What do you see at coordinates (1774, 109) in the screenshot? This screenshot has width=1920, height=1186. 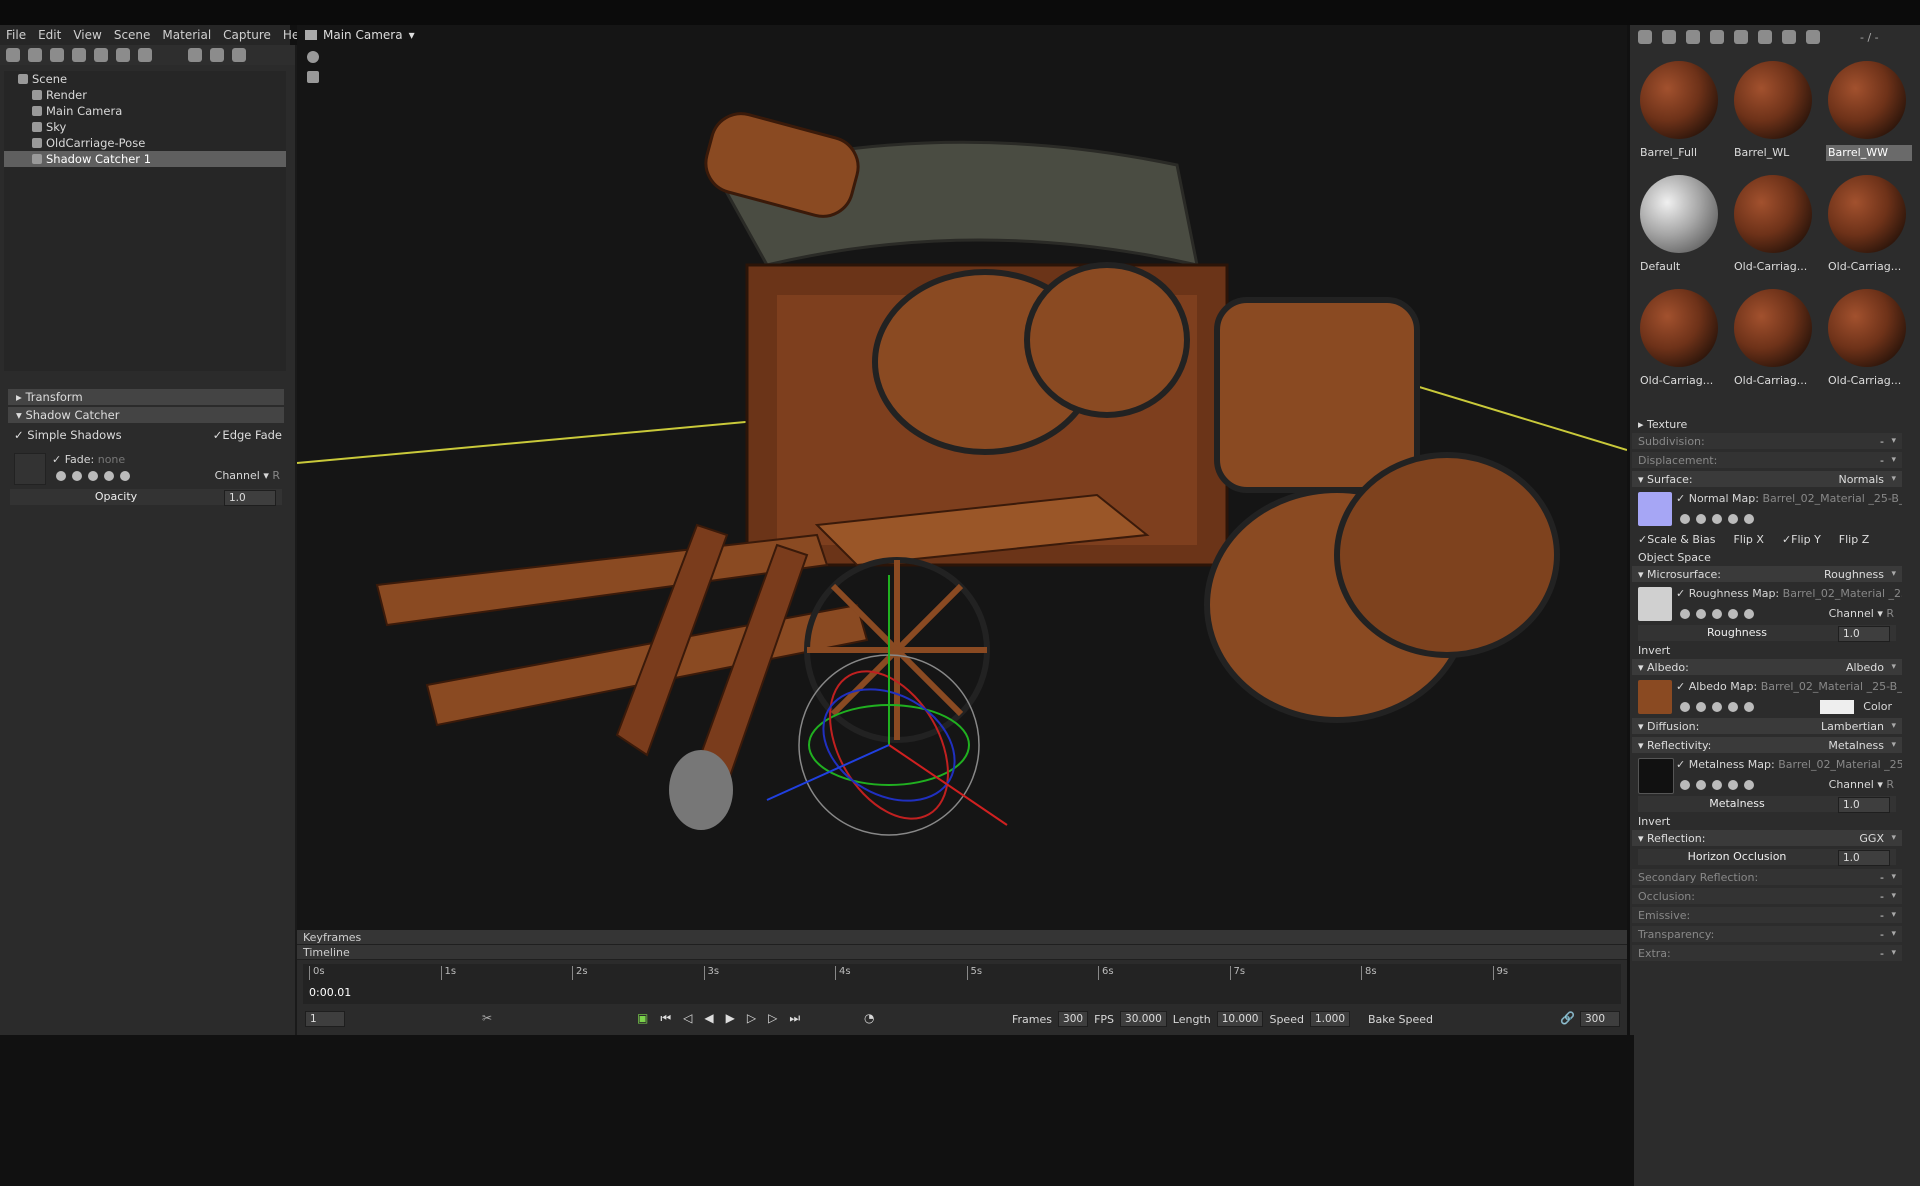 I see `material-thumbnail: Barrel_WL` at bounding box center [1774, 109].